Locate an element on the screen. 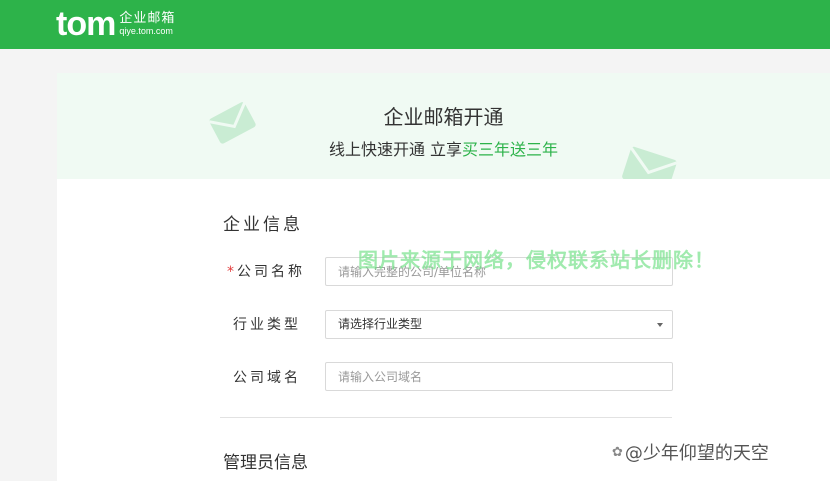  hero-subtitle-text: 线上快速开通 立享 is located at coordinates (395, 149).